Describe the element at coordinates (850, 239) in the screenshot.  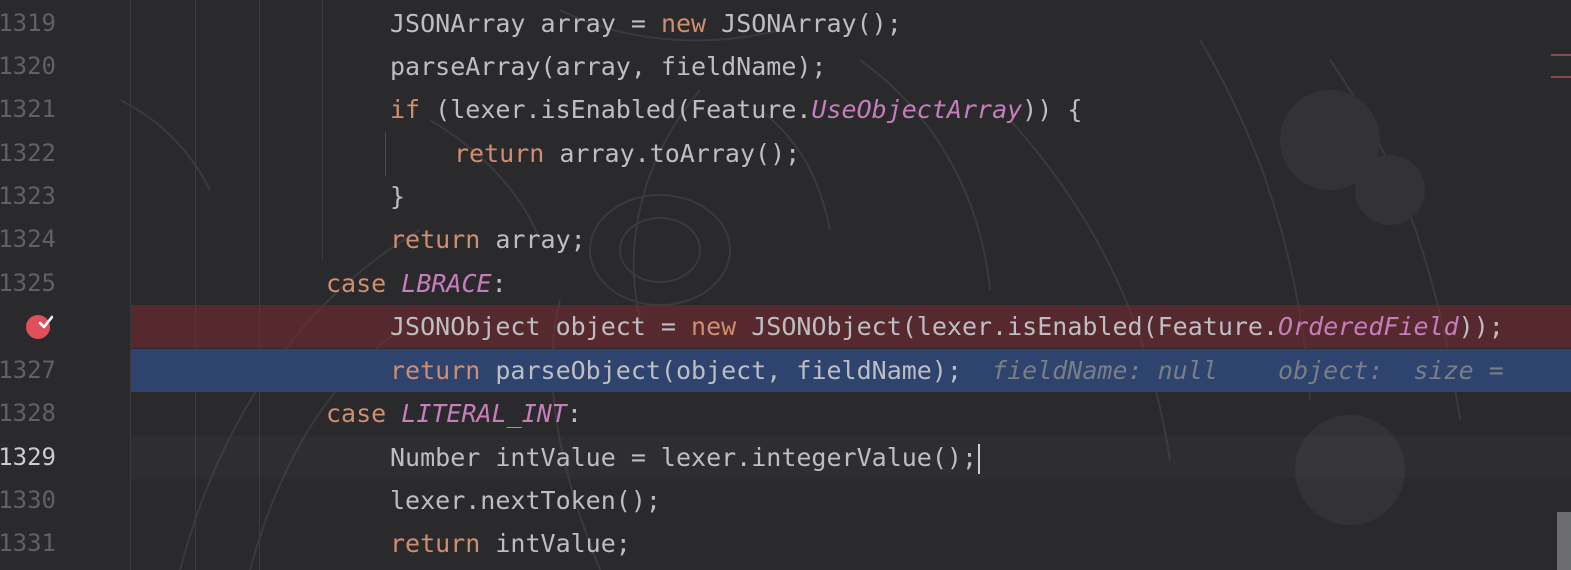
I see `code-line-1324: return array;` at that location.